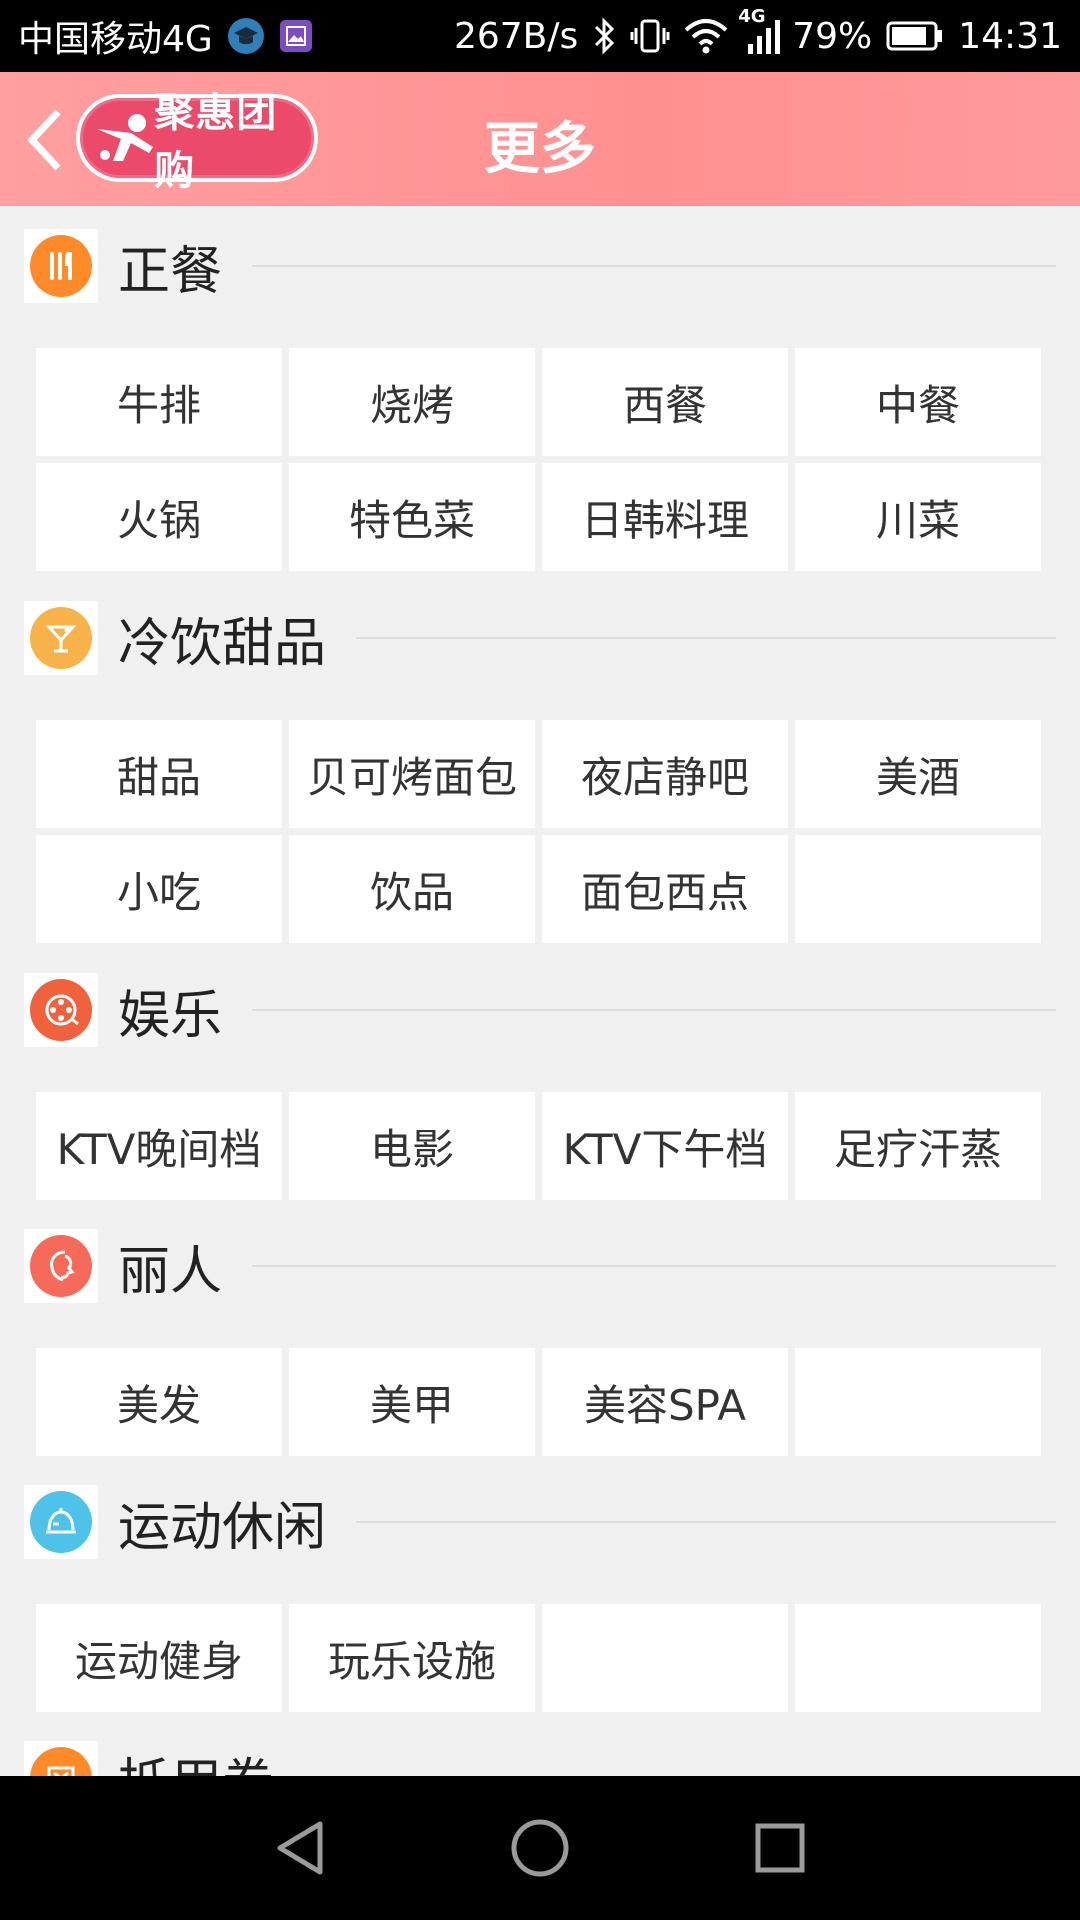 The height and width of the screenshot is (1920, 1080). Describe the element at coordinates (61, 1010) in the screenshot. I see `film-reel-icon` at that location.